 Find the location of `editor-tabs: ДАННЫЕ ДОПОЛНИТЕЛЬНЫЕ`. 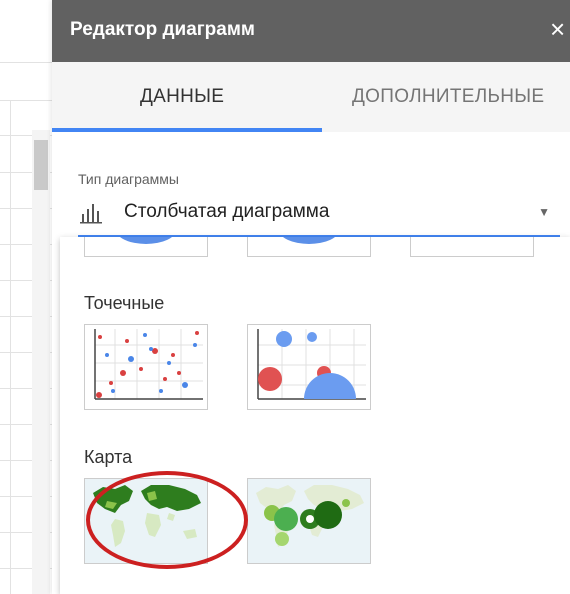

editor-tabs: ДАННЫЕ ДОПОЛНИТЕЛЬНЫЕ is located at coordinates (311, 97).